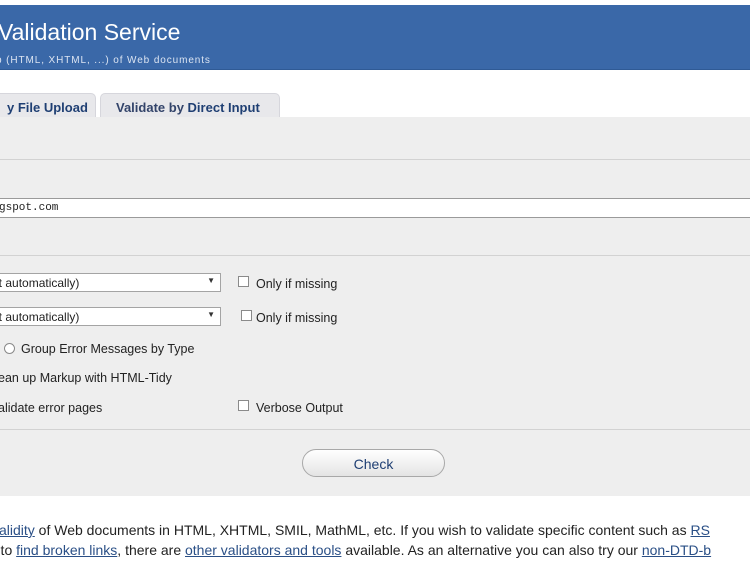  What do you see at coordinates (299, 408) in the screenshot?
I see `verbose-output-label: Verbose Output` at bounding box center [299, 408].